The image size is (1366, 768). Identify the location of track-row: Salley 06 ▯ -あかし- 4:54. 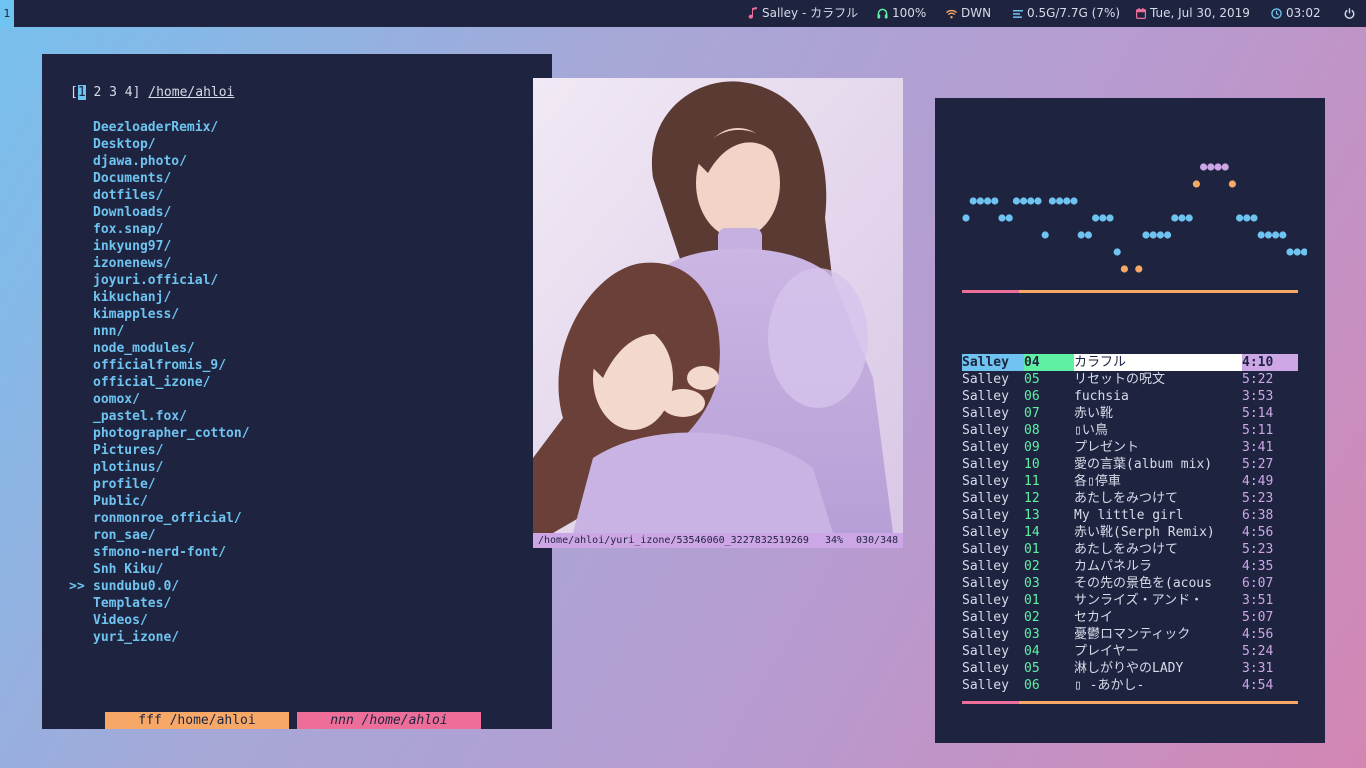
(1130, 685).